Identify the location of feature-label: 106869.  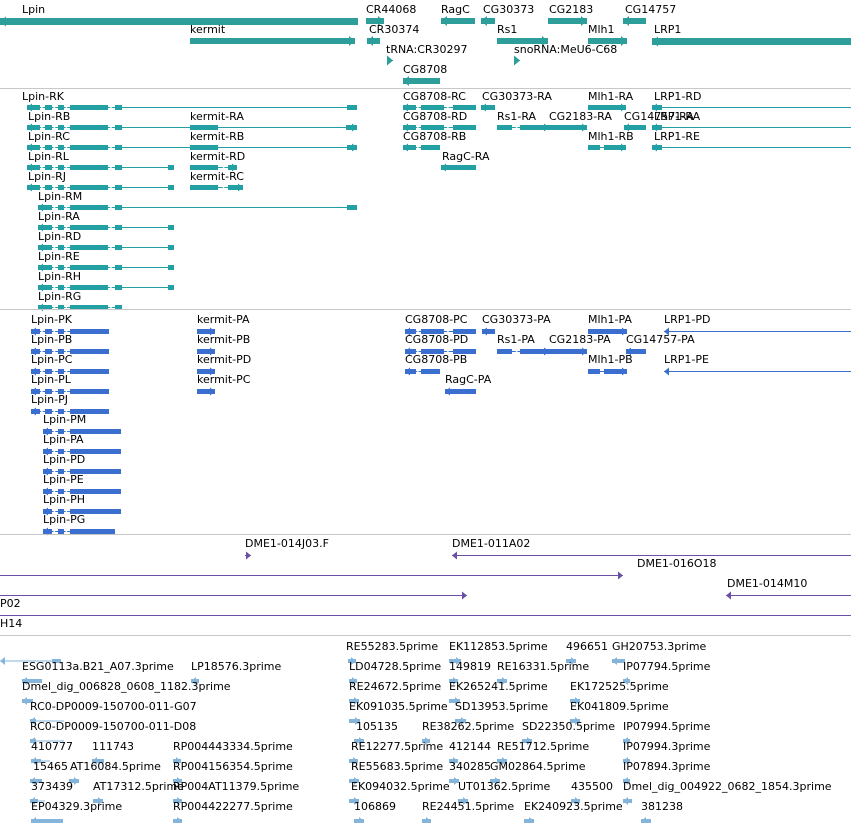
(375, 807).